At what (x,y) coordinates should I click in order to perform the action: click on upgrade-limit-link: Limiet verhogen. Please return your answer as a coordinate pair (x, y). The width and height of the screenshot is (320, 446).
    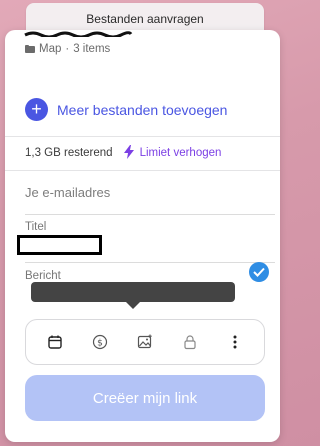
    Looking at the image, I should click on (172, 152).